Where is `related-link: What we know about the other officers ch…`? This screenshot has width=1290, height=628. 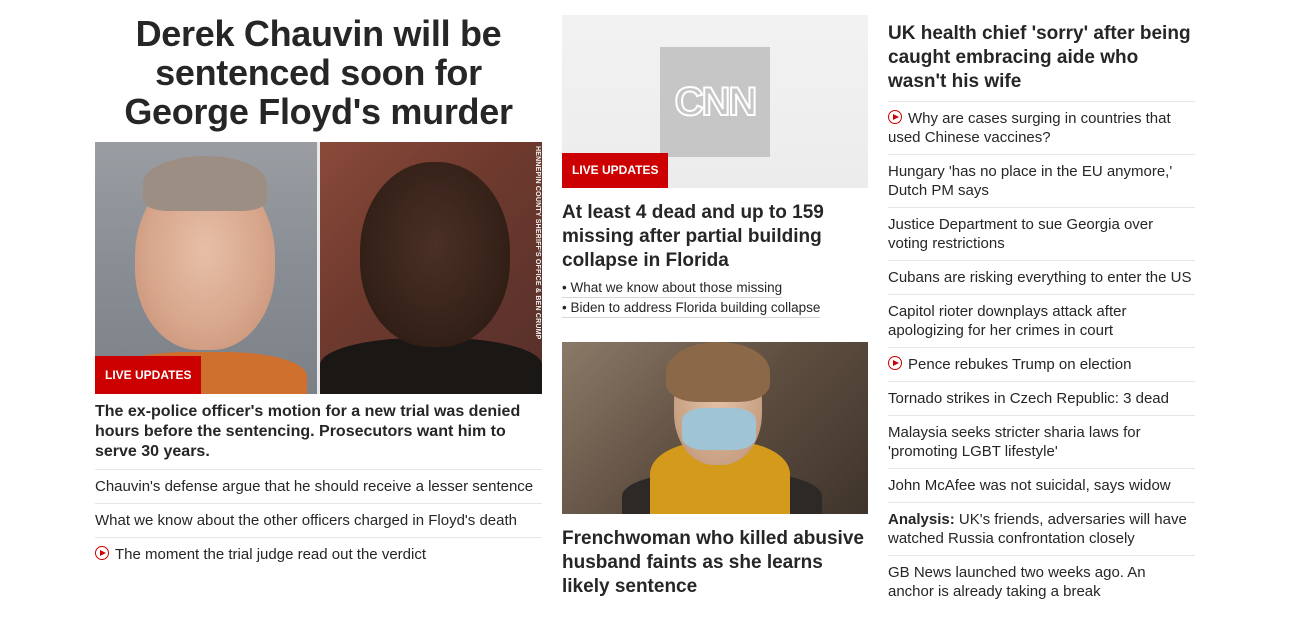 related-link: What we know about the other officers ch… is located at coordinates (318, 521).